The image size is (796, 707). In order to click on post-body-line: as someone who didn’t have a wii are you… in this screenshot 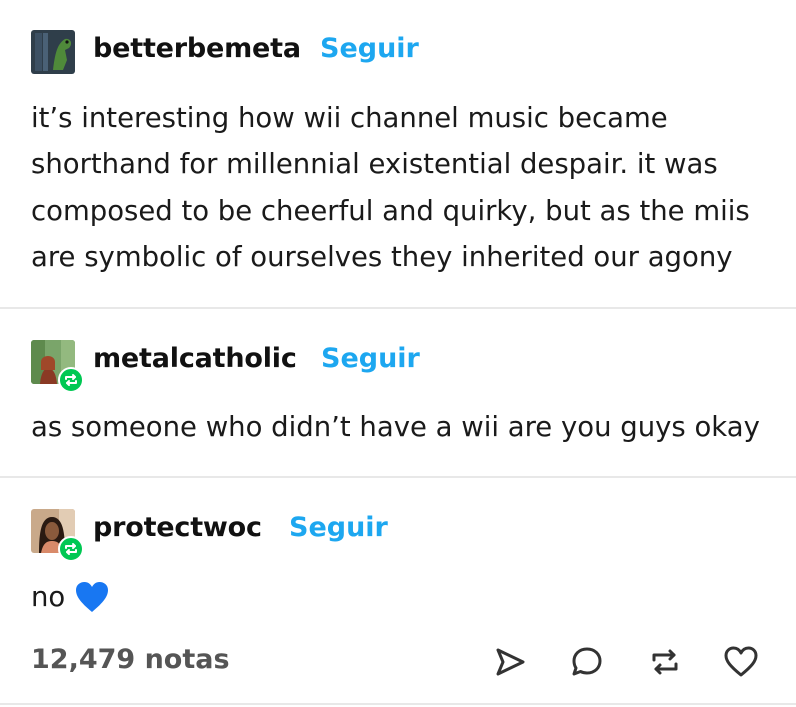, I will do `click(395, 427)`.